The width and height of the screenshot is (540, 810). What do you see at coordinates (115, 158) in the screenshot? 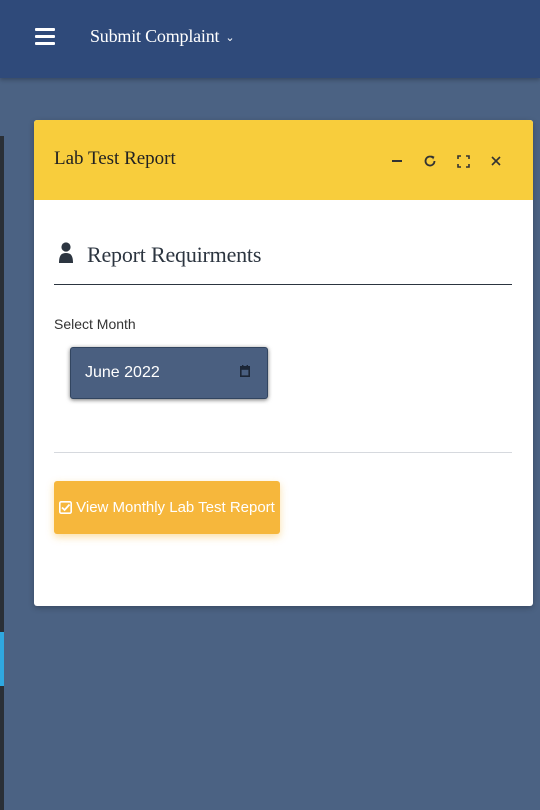
I see `card-title: Lab Test Report` at bounding box center [115, 158].